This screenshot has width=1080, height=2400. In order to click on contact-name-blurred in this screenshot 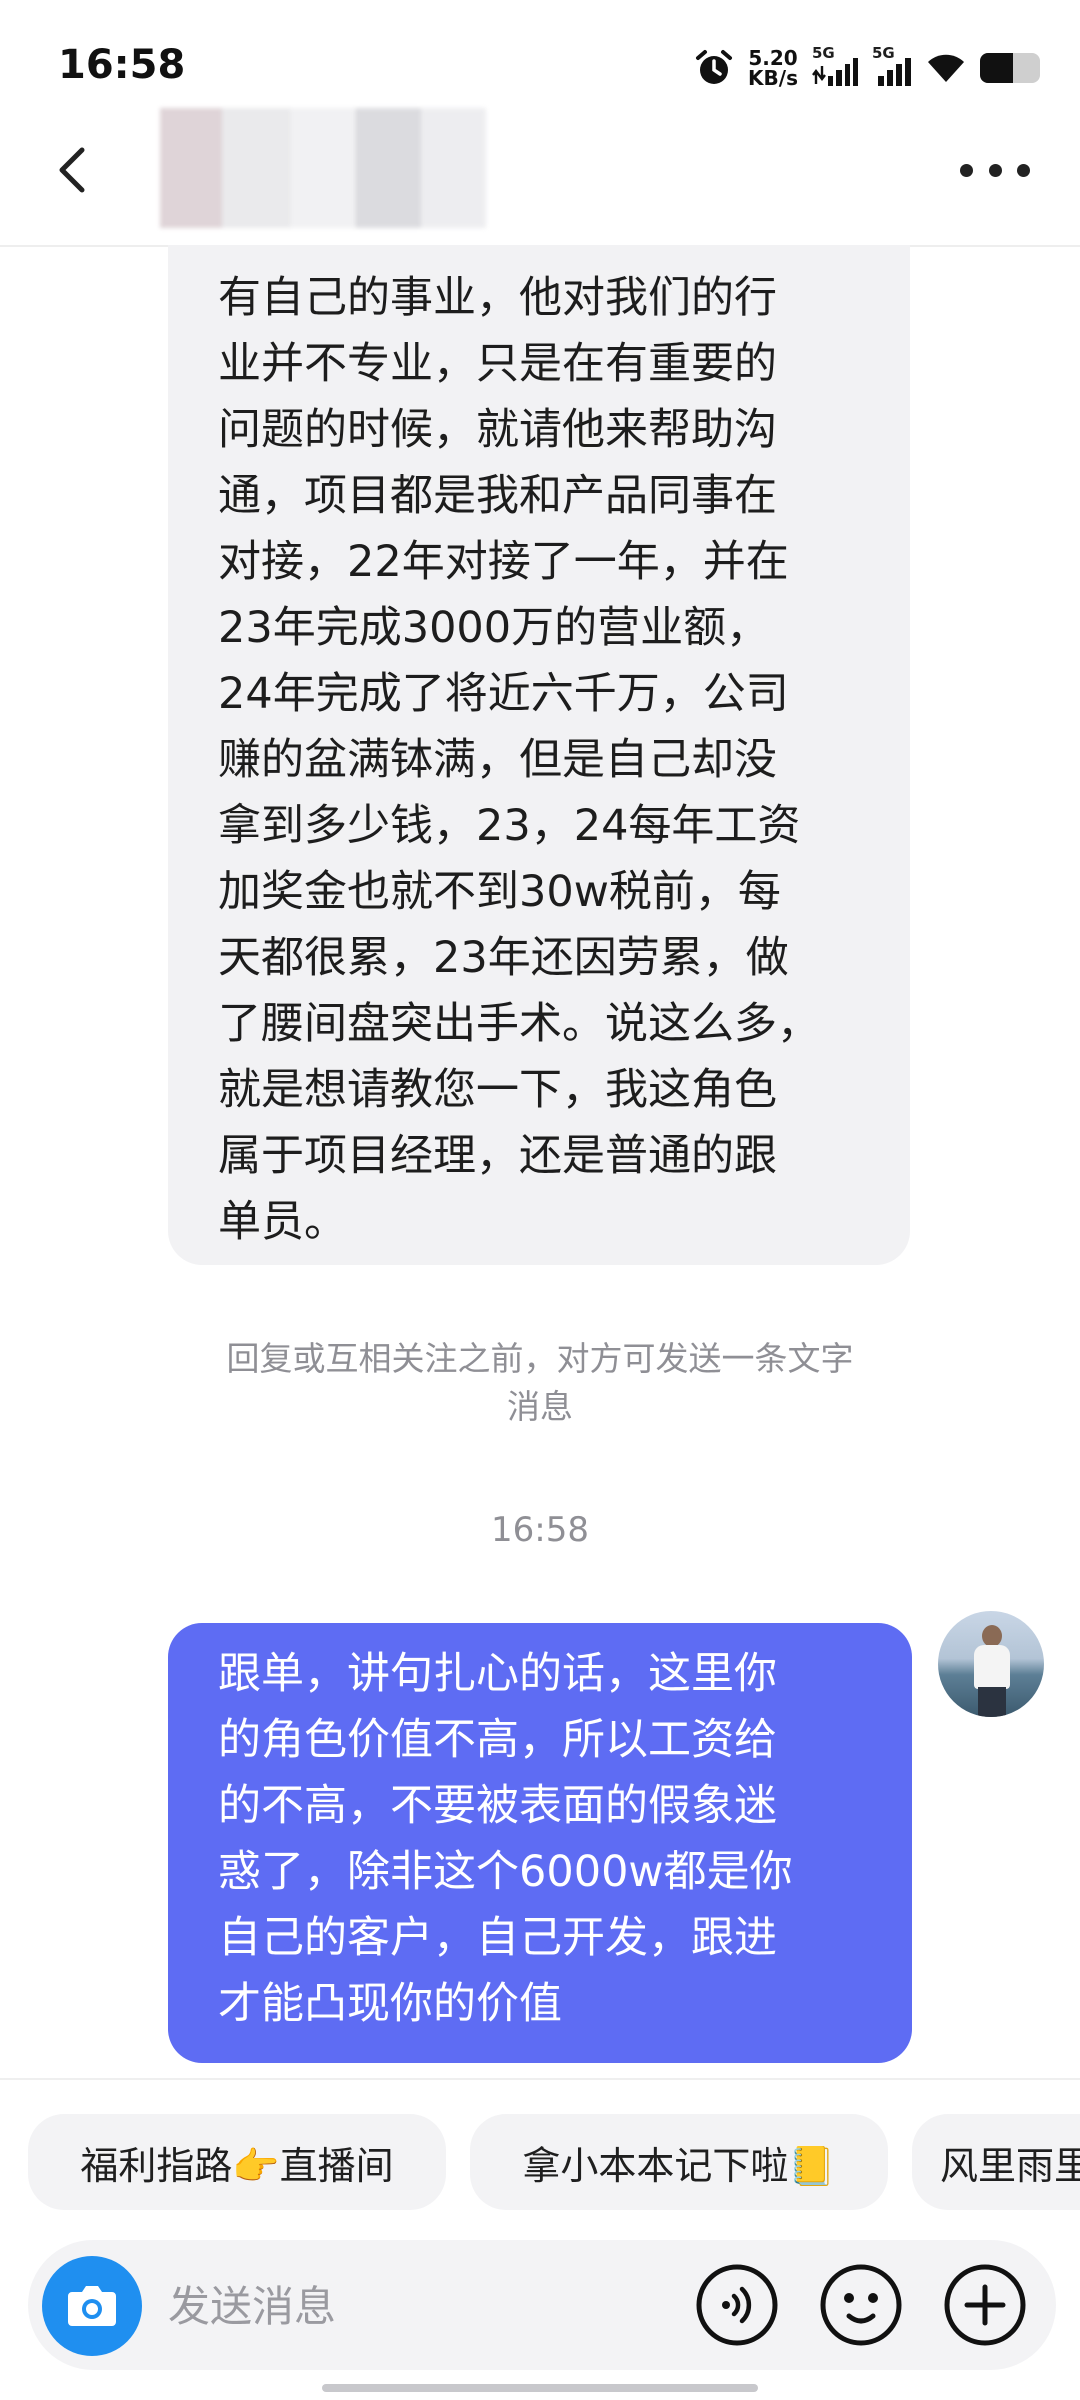, I will do `click(323, 168)`.